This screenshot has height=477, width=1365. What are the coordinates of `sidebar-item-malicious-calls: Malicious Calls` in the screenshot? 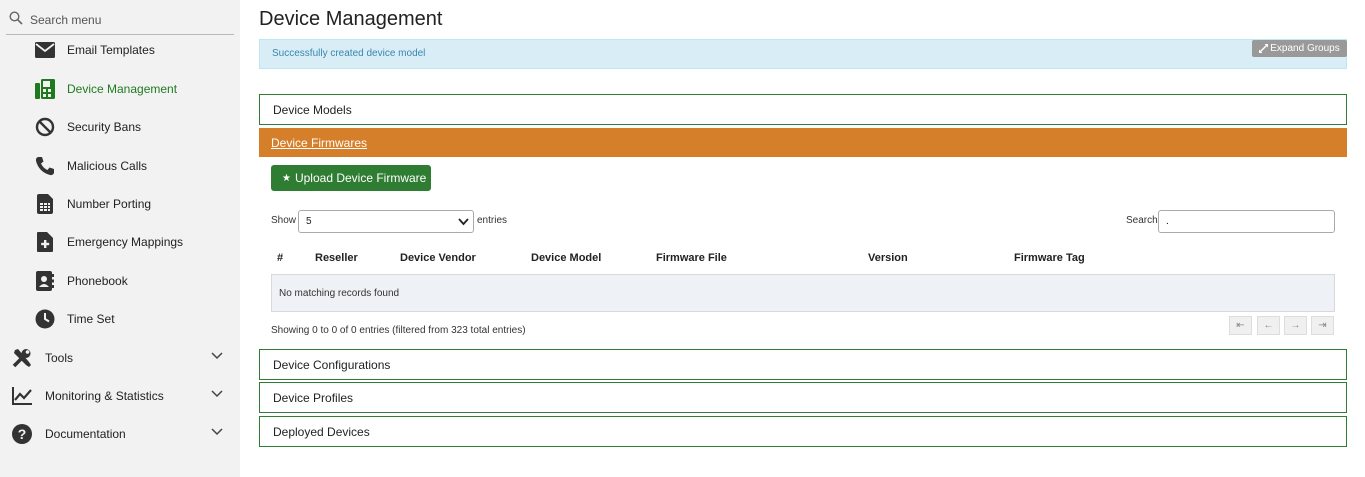 It's located at (120, 166).